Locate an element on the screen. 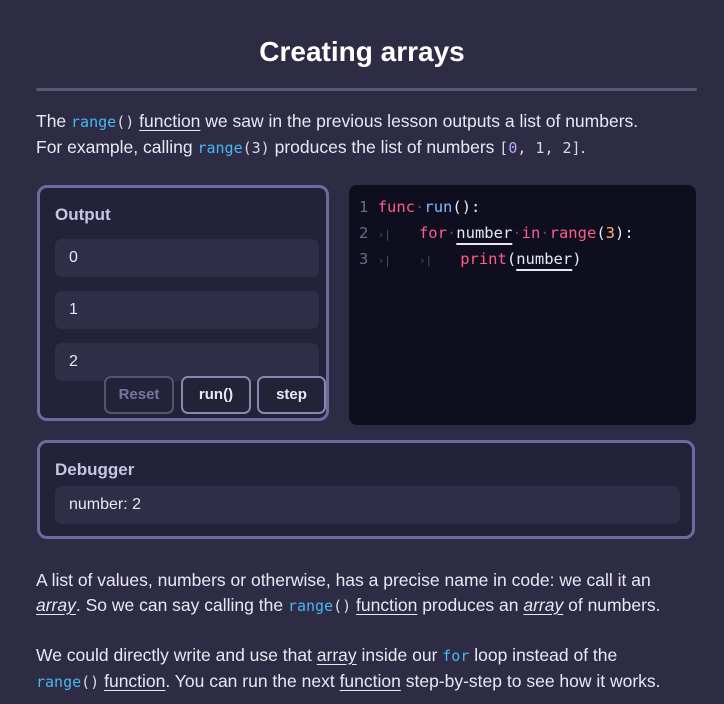 The height and width of the screenshot is (704, 724). function-name: run is located at coordinates (438, 207).